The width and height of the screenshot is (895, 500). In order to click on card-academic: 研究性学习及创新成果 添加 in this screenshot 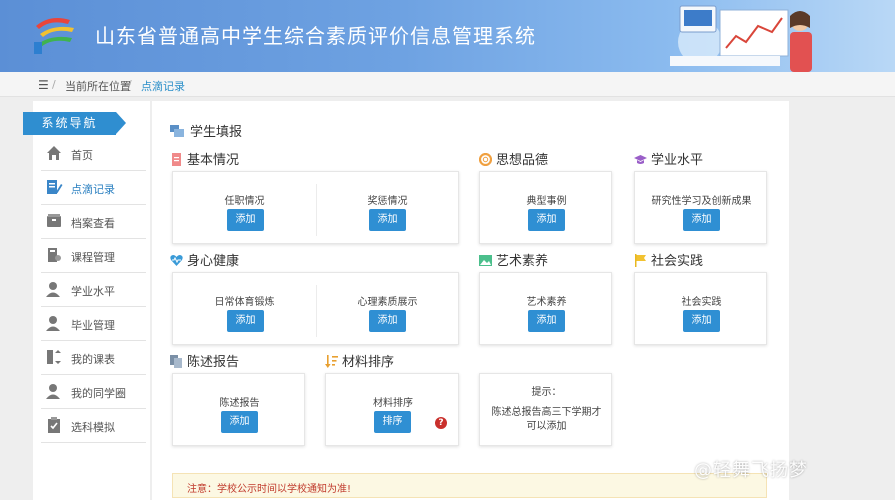, I will do `click(700, 207)`.